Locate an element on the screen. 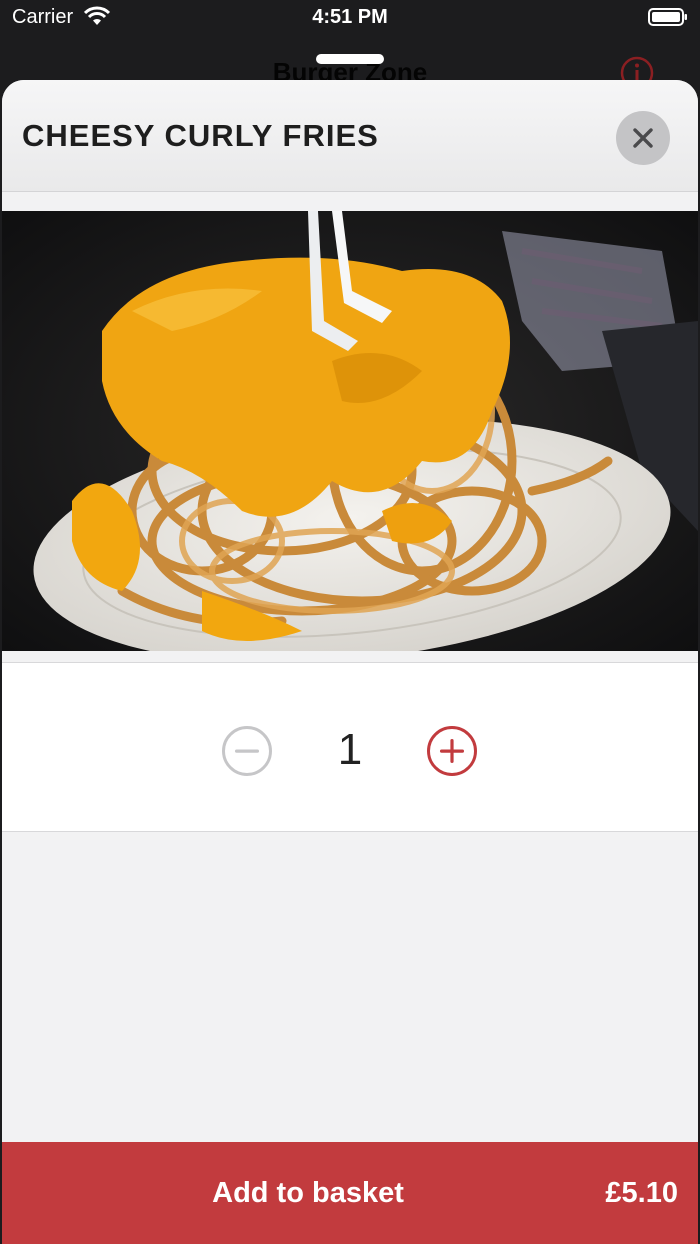 Image resolution: width=700 pixels, height=1244 pixels. quantity-value: 1 is located at coordinates (350, 749).